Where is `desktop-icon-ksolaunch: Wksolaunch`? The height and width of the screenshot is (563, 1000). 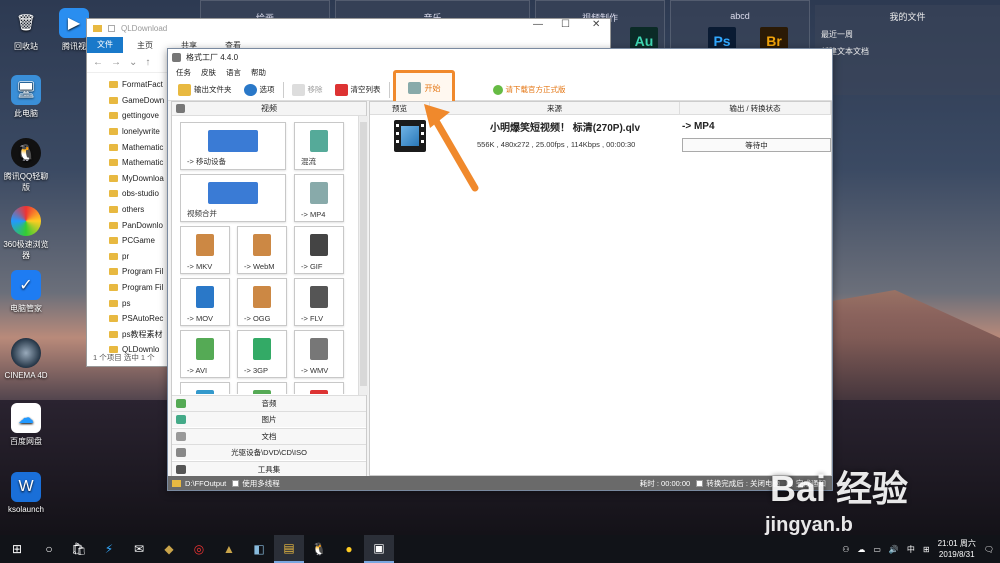 desktop-icon-ksolaunch: Wksolaunch is located at coordinates (26, 493).